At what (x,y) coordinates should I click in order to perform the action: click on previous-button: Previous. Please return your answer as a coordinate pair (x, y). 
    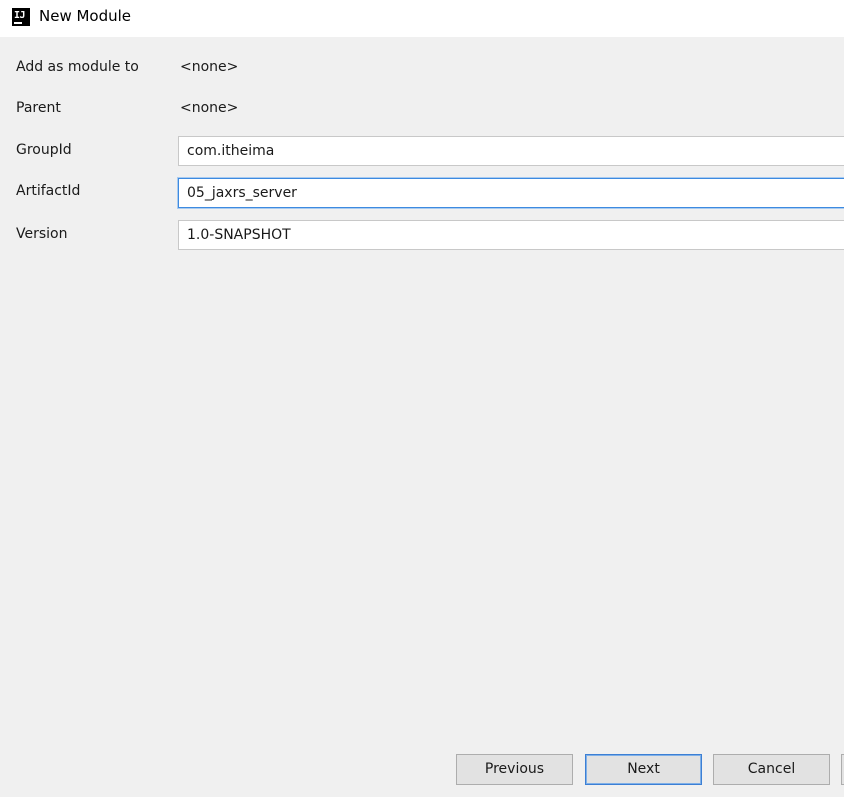
    Looking at the image, I should click on (514, 769).